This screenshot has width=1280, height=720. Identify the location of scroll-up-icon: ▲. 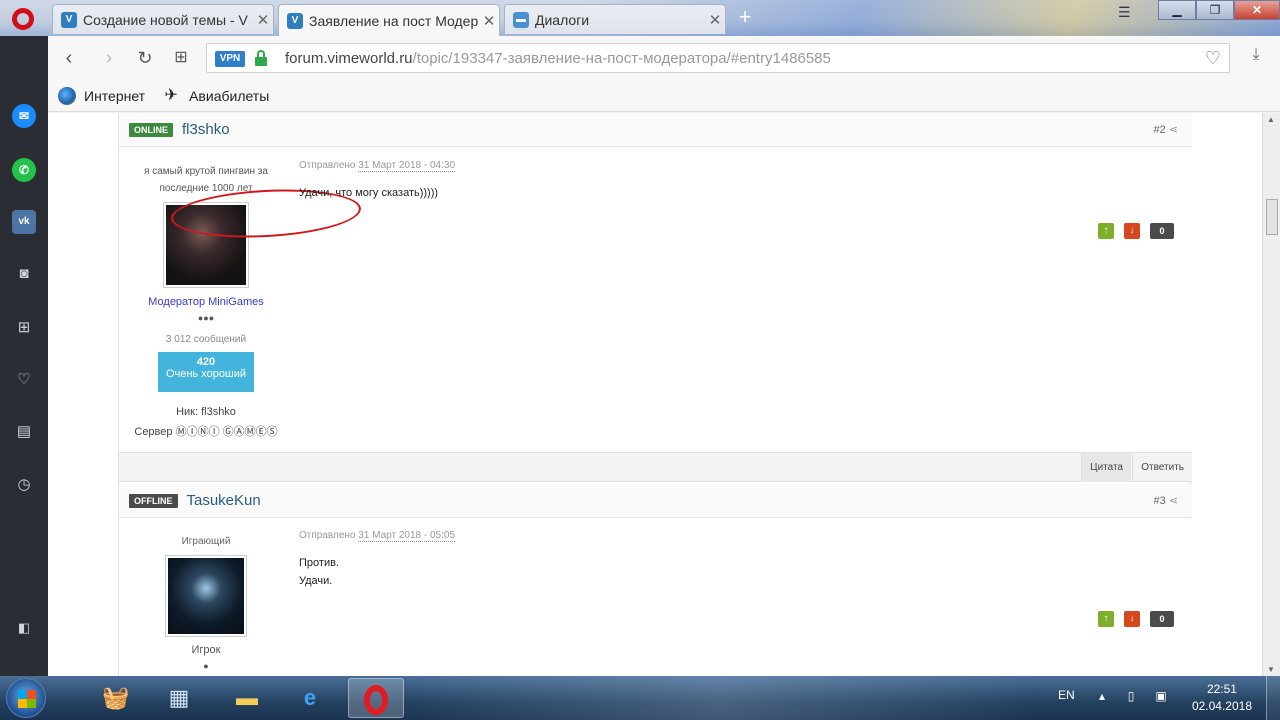
(1271, 119).